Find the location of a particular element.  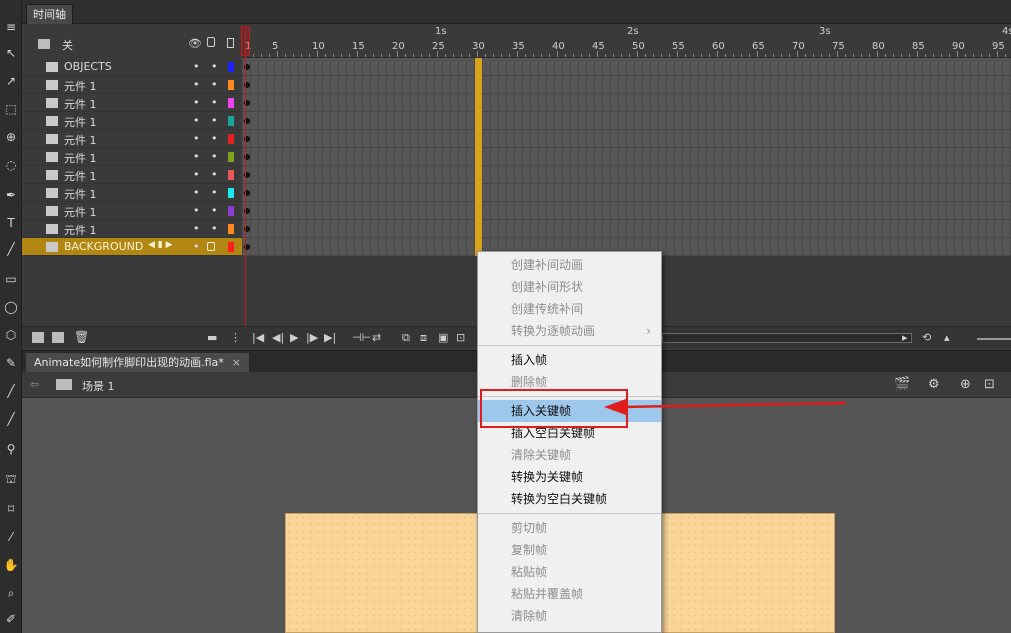

menu-item: 粘贴帧 is located at coordinates (569, 572).